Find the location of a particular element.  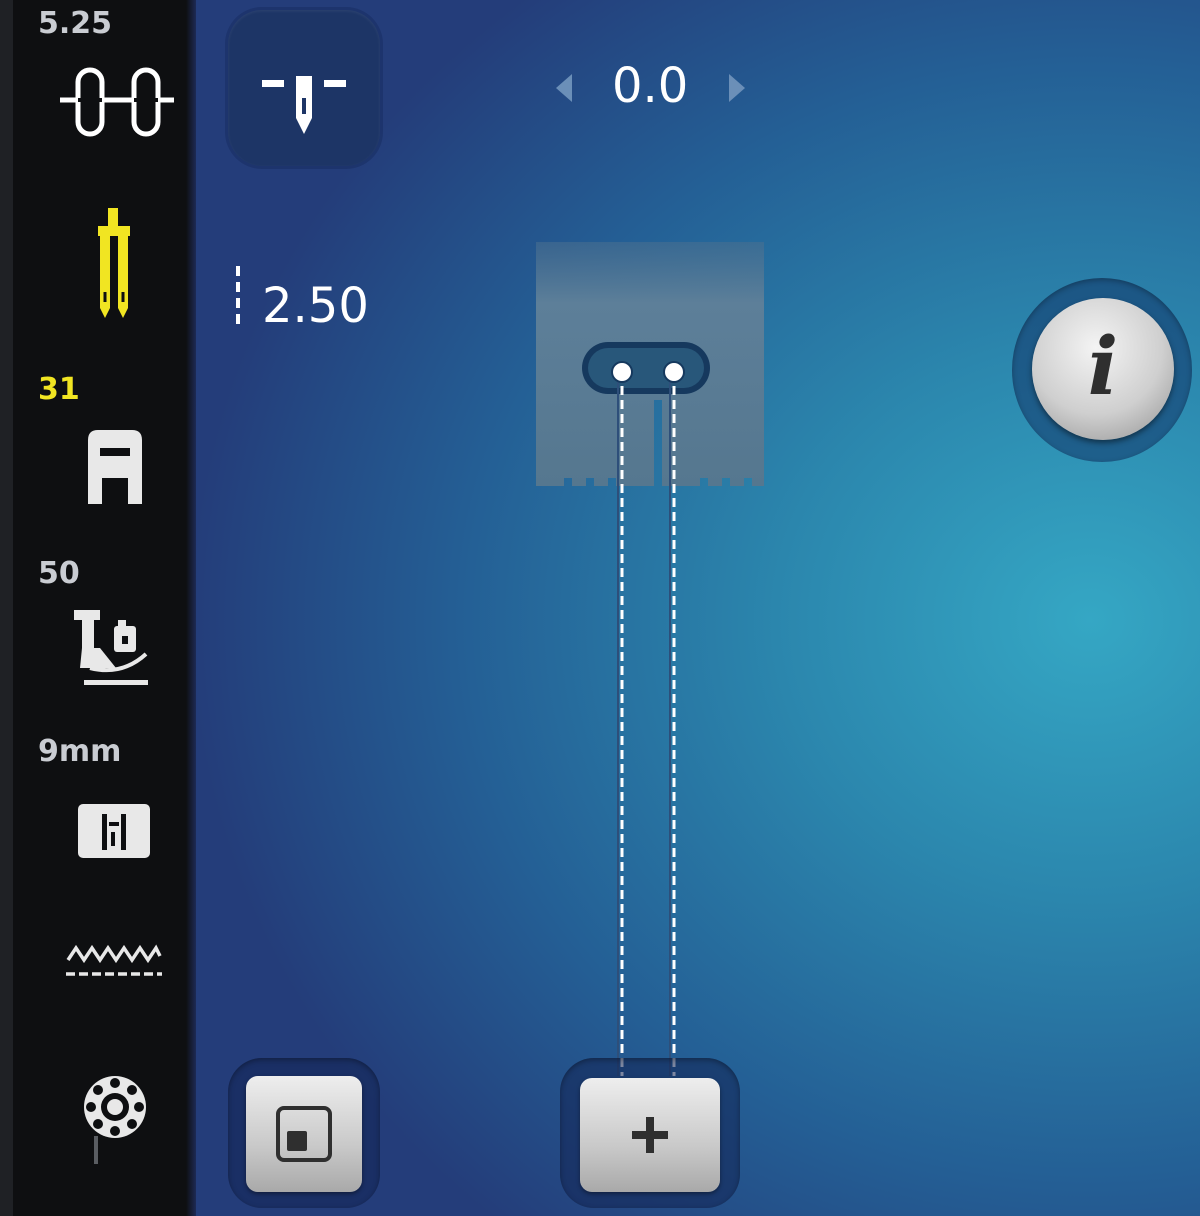

needle-stop-icon is located at coordinates (304, 105).